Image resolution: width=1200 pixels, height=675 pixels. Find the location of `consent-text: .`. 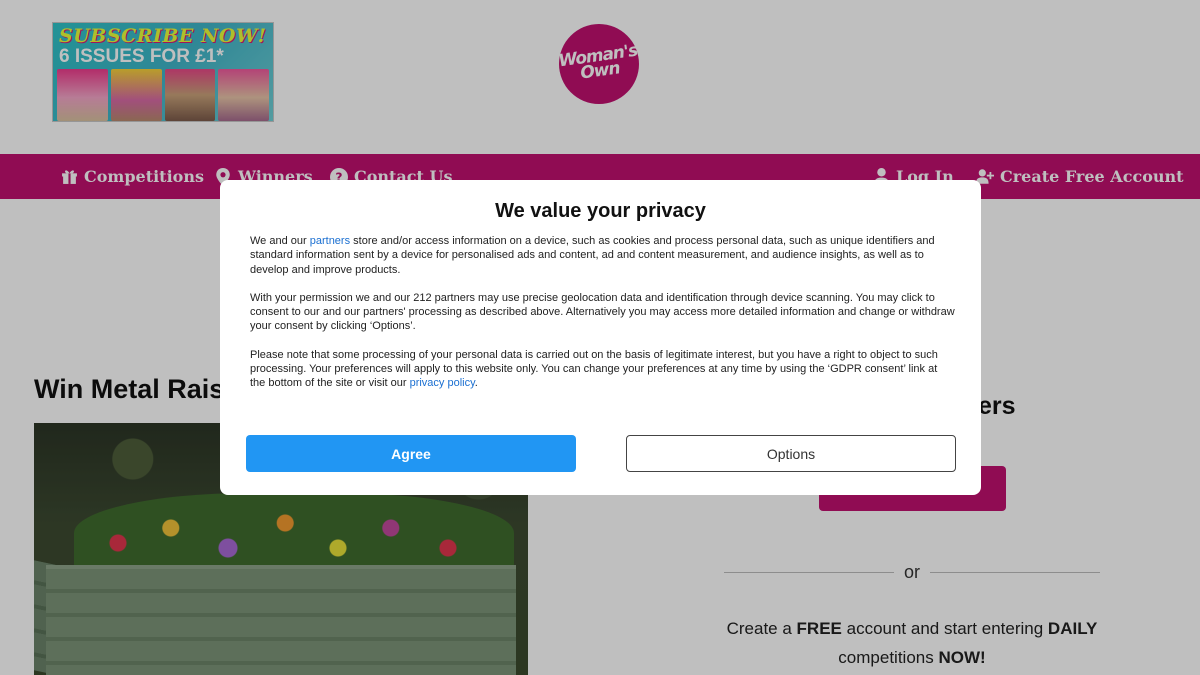

consent-text: . is located at coordinates (476, 383).